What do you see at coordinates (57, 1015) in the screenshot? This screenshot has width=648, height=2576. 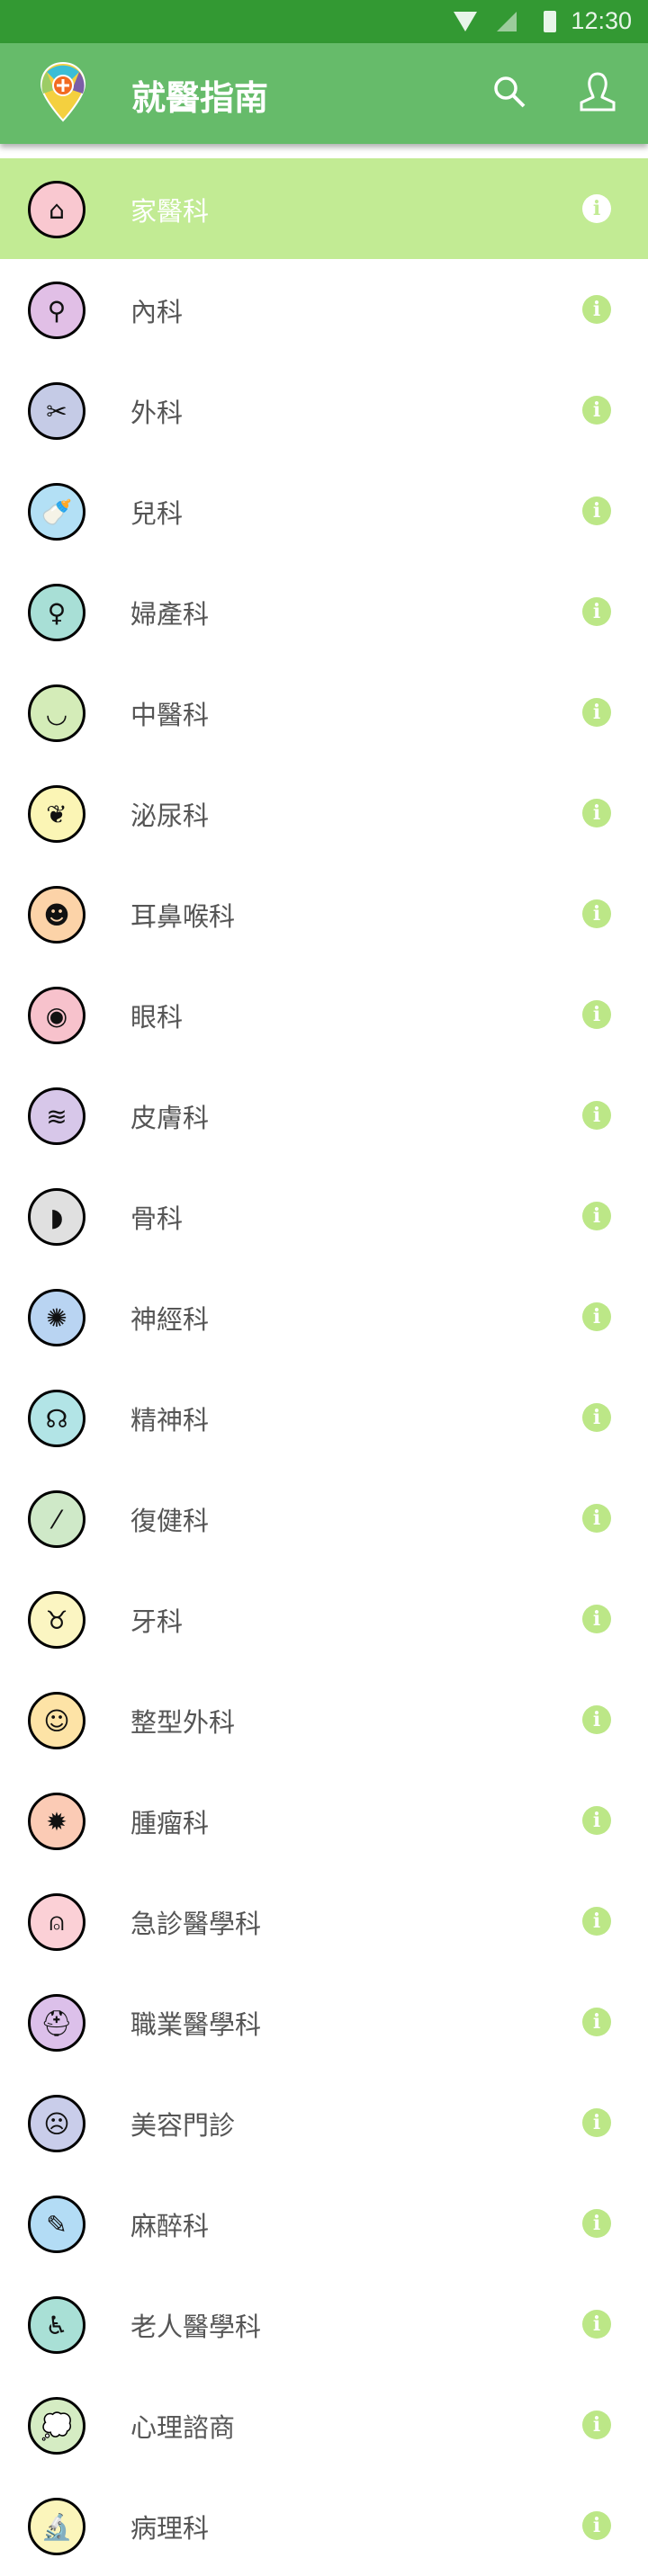 I see `eye-icon: ◉` at bounding box center [57, 1015].